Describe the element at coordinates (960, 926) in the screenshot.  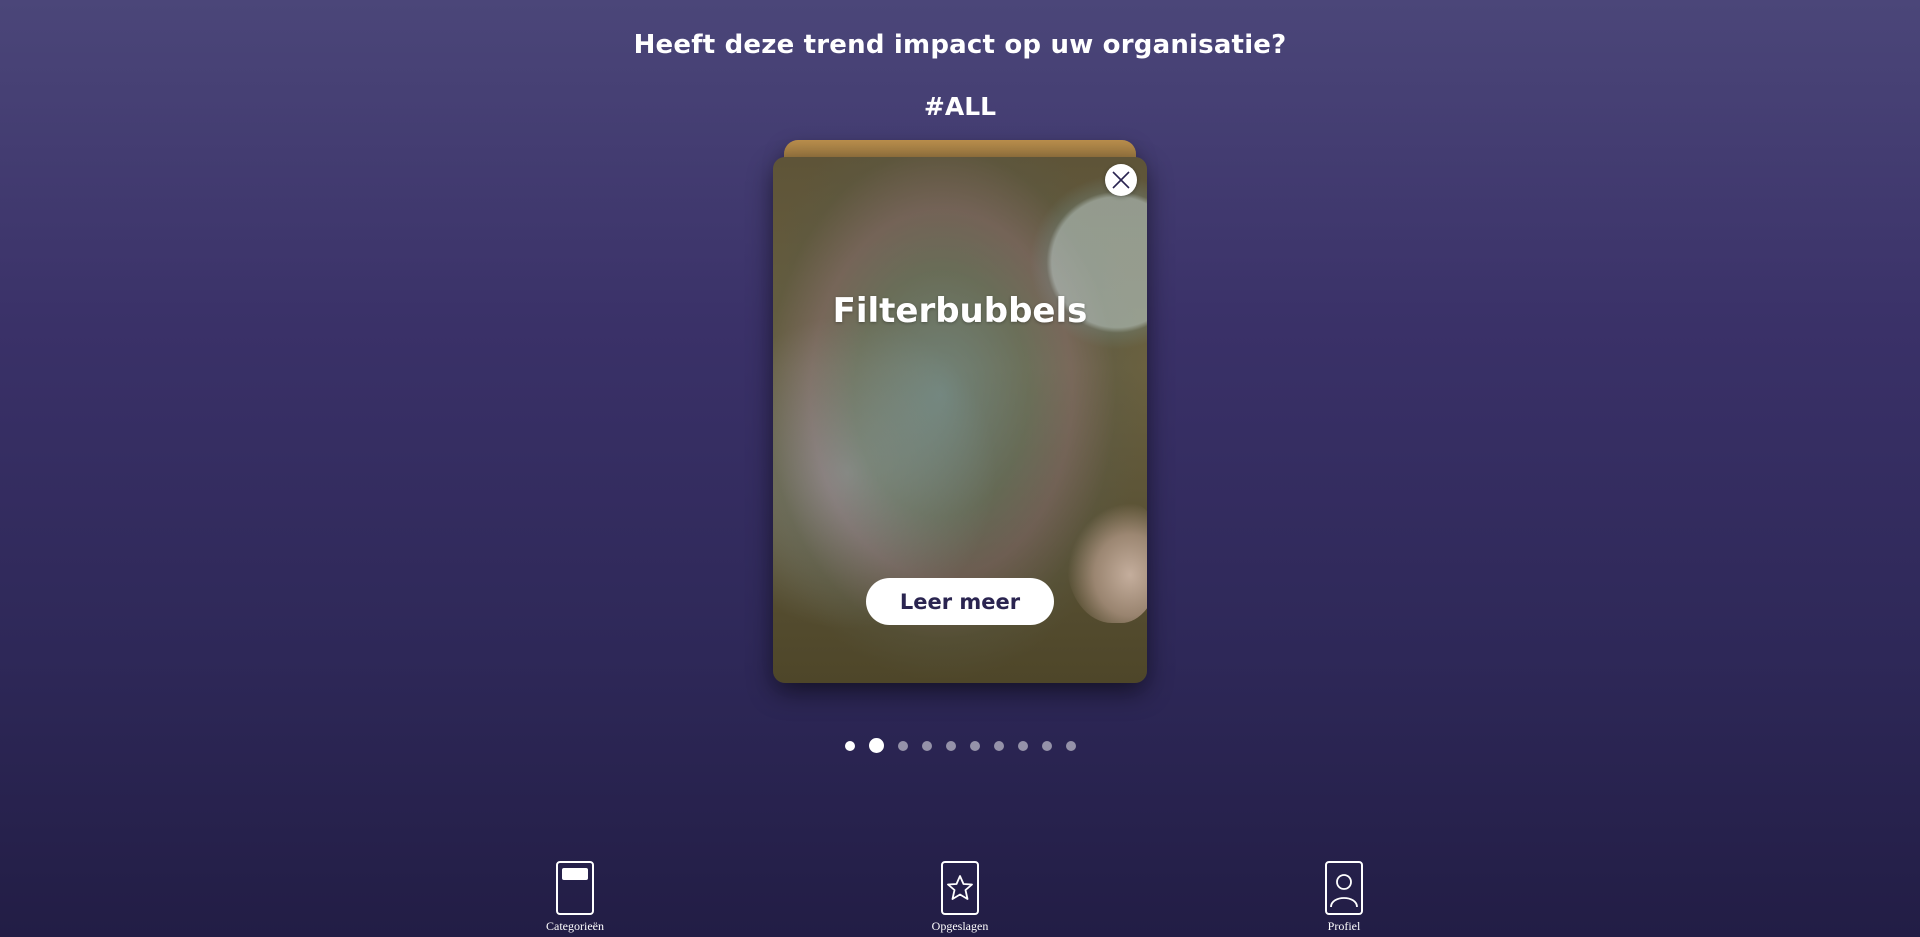
I see `nav-label-saved: Opgeslagen` at that location.